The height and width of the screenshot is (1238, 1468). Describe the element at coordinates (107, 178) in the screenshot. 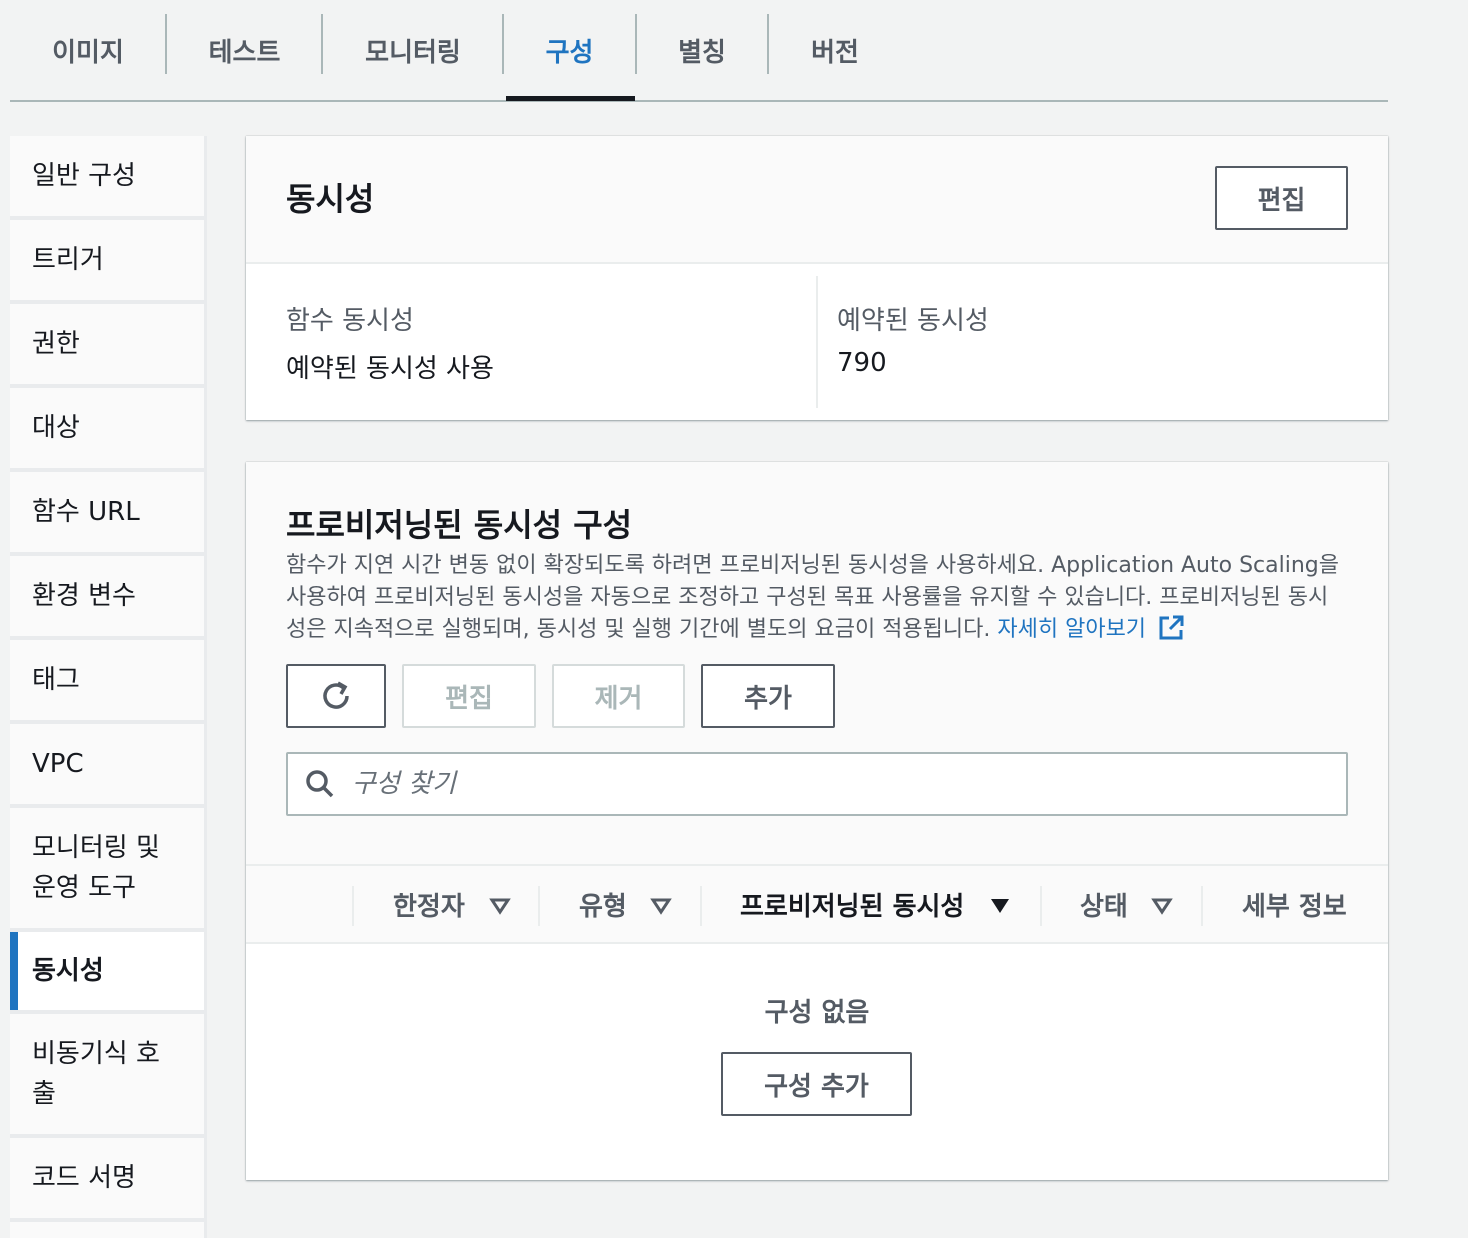

I see `sidebar-item-general: 일반 구성` at that location.